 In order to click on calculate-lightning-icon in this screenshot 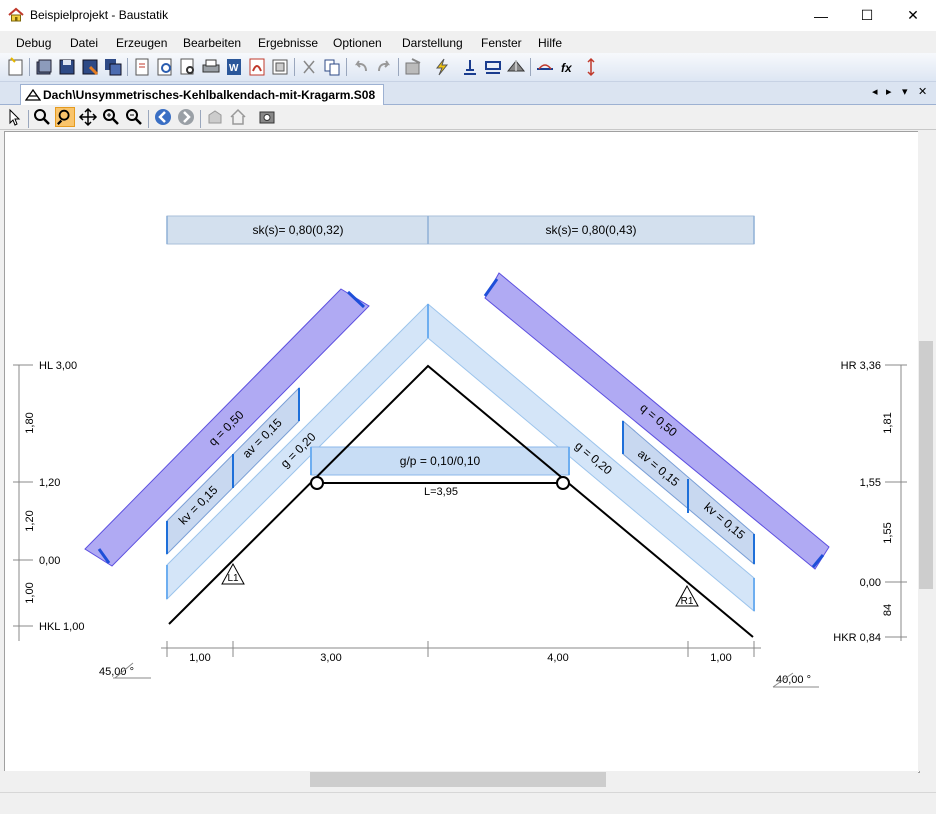, I will do `click(442, 67)`.